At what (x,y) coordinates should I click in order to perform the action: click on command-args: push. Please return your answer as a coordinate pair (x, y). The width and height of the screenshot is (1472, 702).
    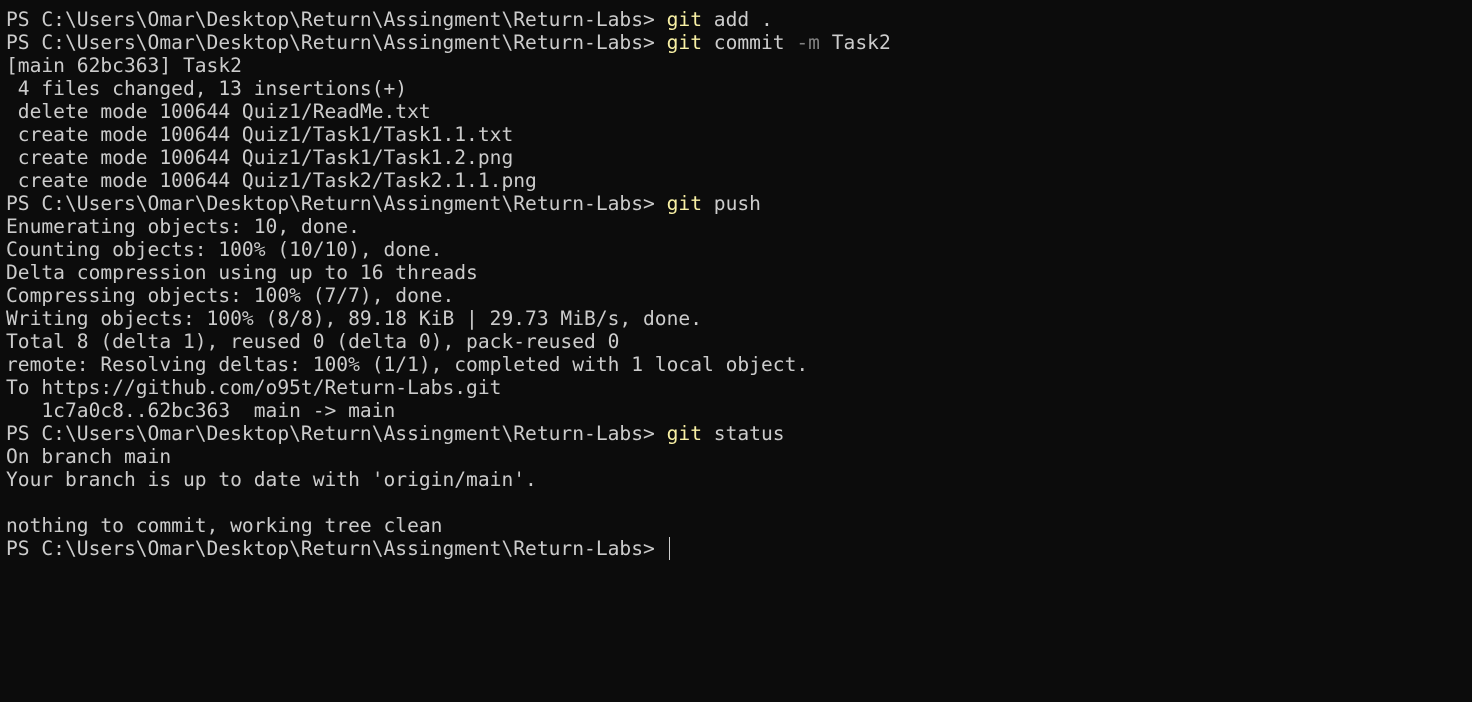
    Looking at the image, I should click on (731, 203).